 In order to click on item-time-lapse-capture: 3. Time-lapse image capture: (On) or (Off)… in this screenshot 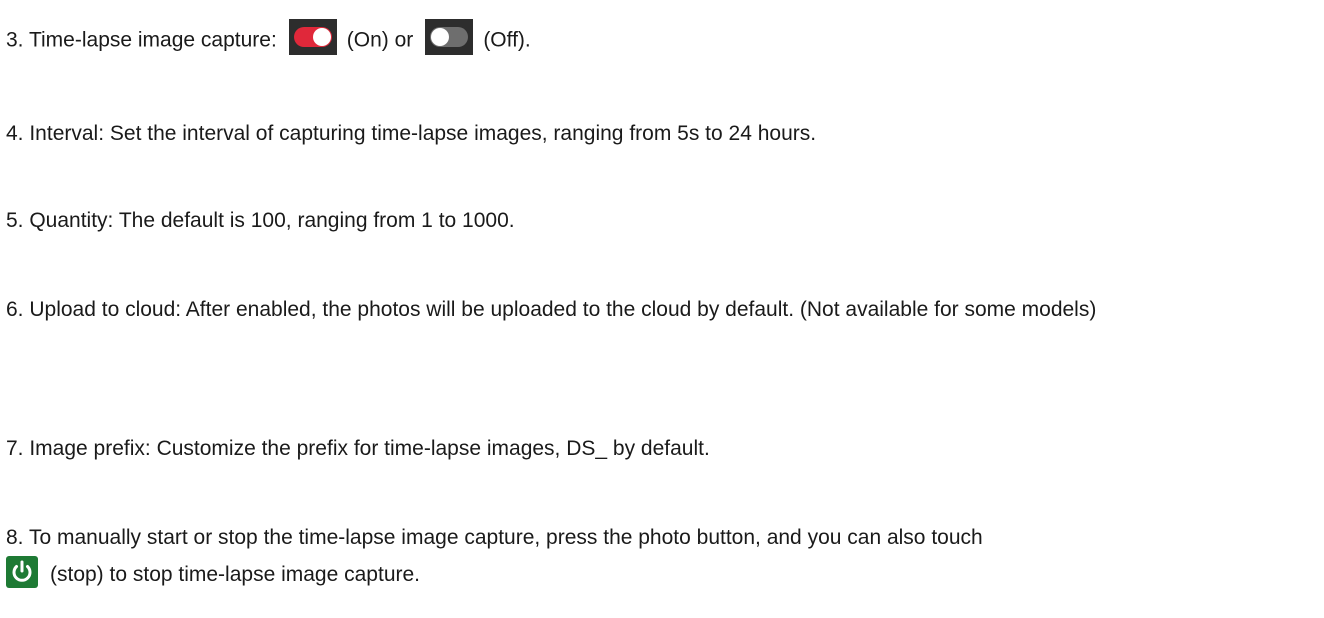, I will do `click(662, 39)`.